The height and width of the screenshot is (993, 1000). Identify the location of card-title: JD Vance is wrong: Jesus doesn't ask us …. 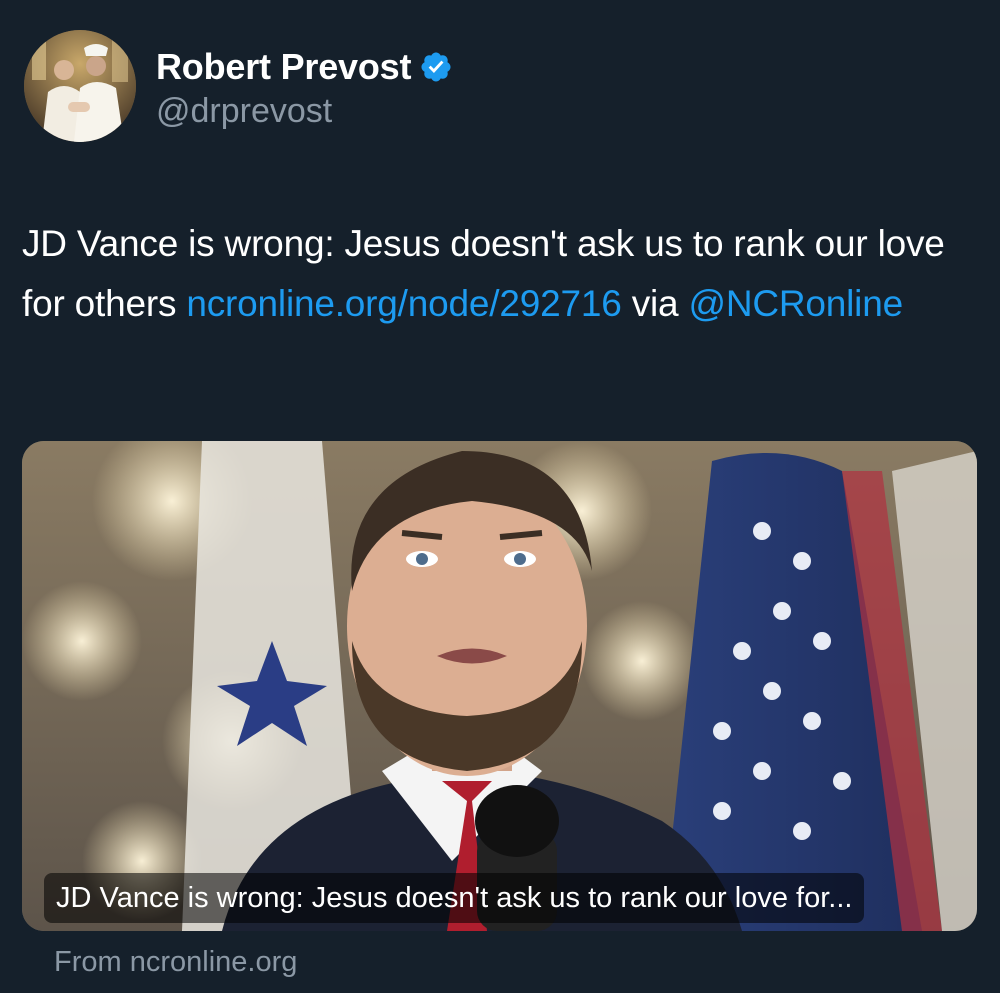
(454, 898).